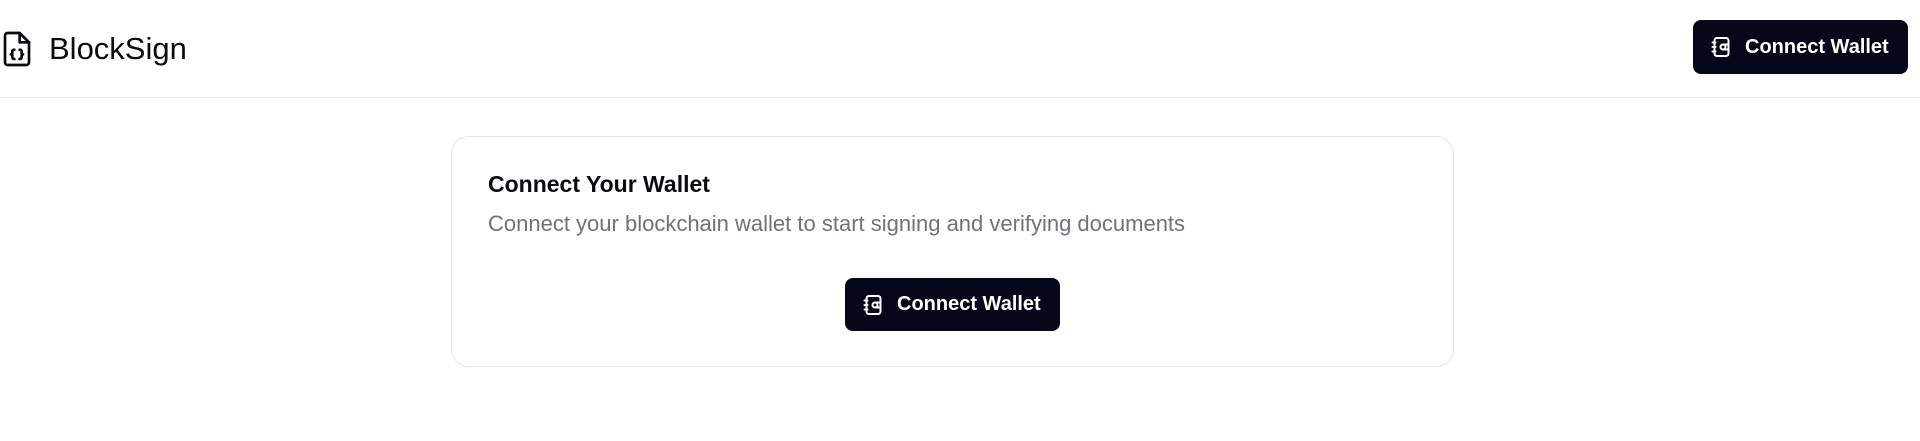 This screenshot has height=441, width=1920. Describe the element at coordinates (17, 49) in the screenshot. I see `file-code-icon` at that location.